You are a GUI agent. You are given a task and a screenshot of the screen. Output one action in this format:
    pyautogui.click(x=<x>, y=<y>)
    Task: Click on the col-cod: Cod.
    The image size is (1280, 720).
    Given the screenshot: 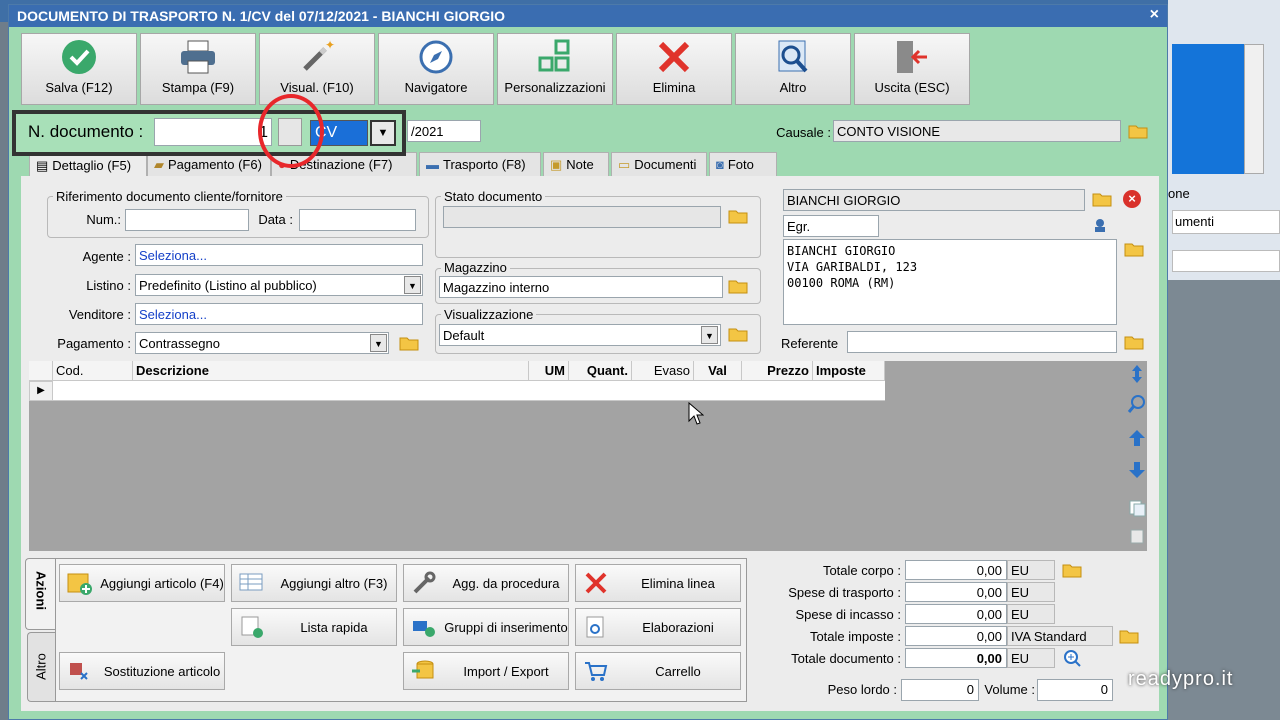 What is the action you would take?
    pyautogui.click(x=93, y=371)
    